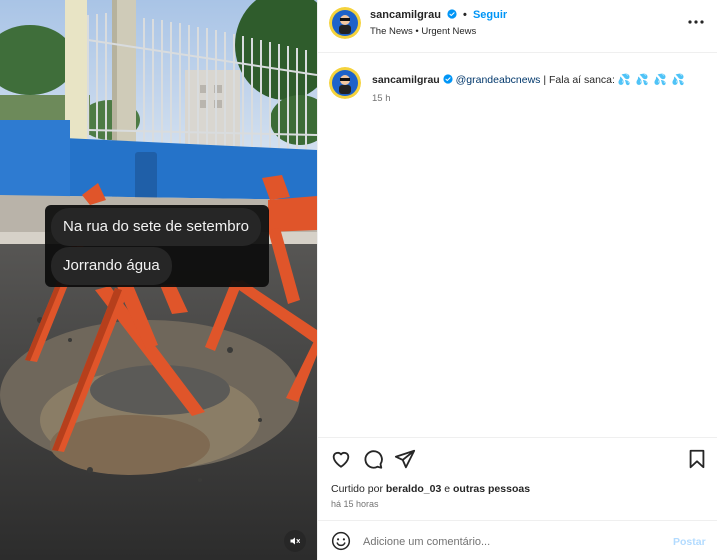 The image size is (717, 560). Describe the element at coordinates (491, 489) in the screenshot. I see `other-likers-link: outras pessoas` at that location.